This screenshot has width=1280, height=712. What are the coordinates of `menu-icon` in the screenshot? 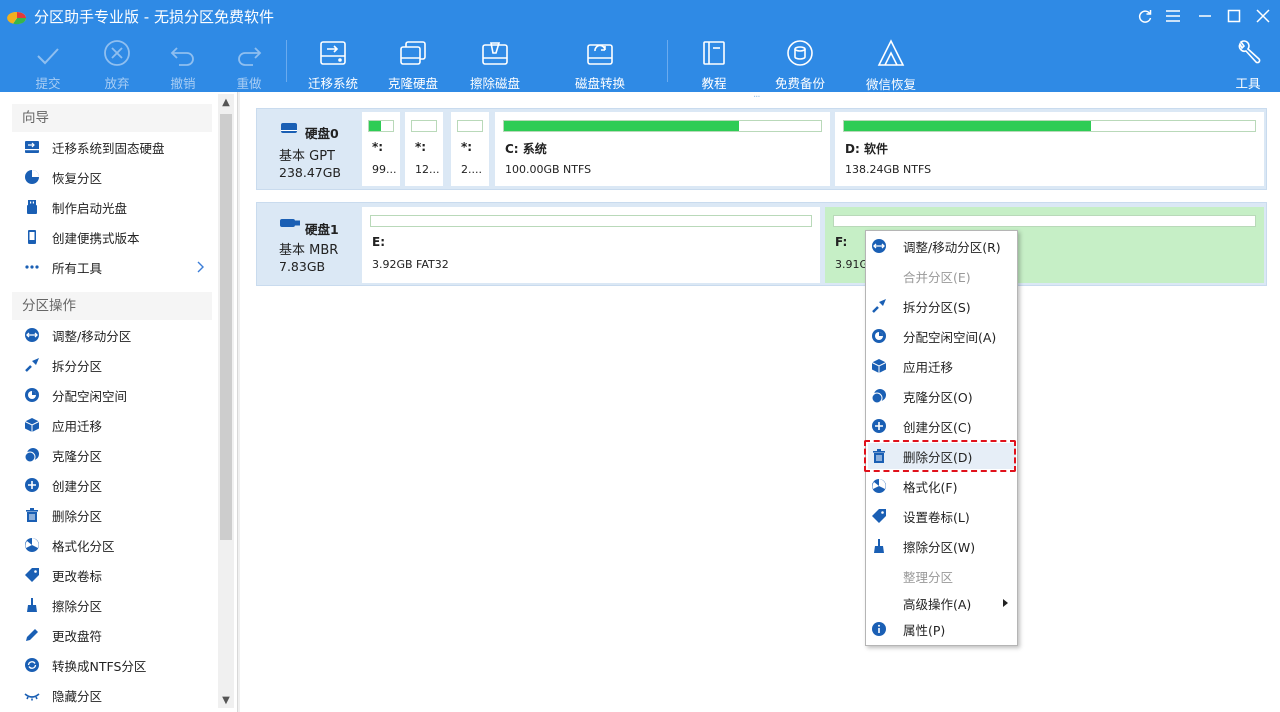 It's located at (1173, 16).